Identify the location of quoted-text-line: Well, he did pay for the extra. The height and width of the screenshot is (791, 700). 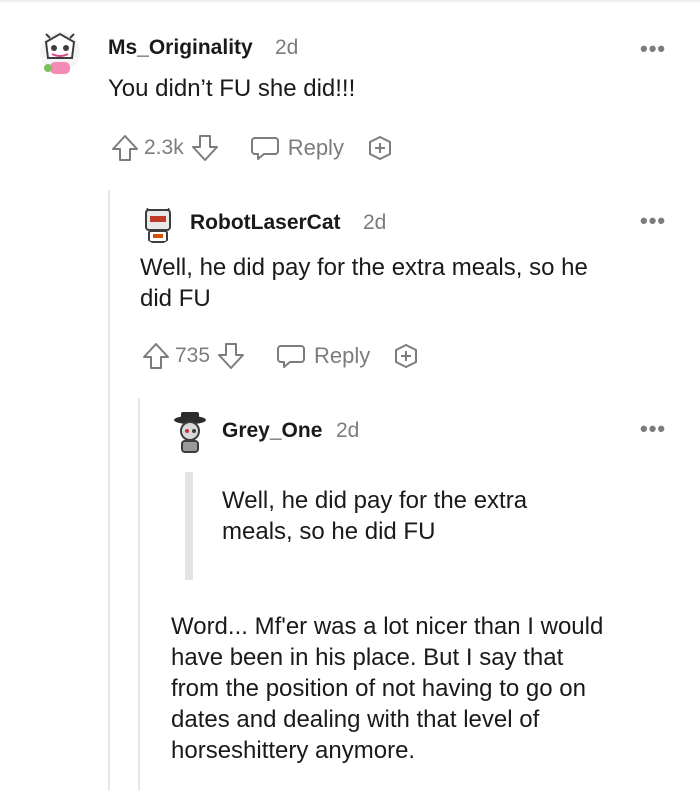
(375, 500).